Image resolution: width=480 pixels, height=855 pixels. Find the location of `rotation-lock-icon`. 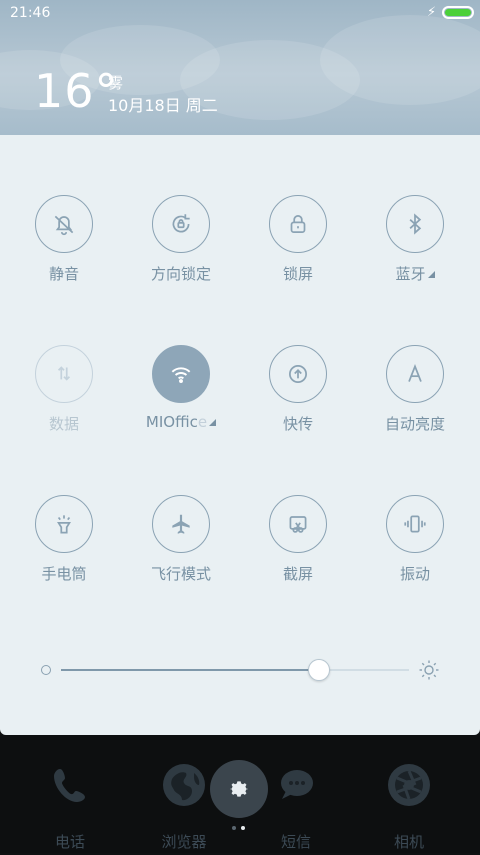

rotation-lock-icon is located at coordinates (181, 224).